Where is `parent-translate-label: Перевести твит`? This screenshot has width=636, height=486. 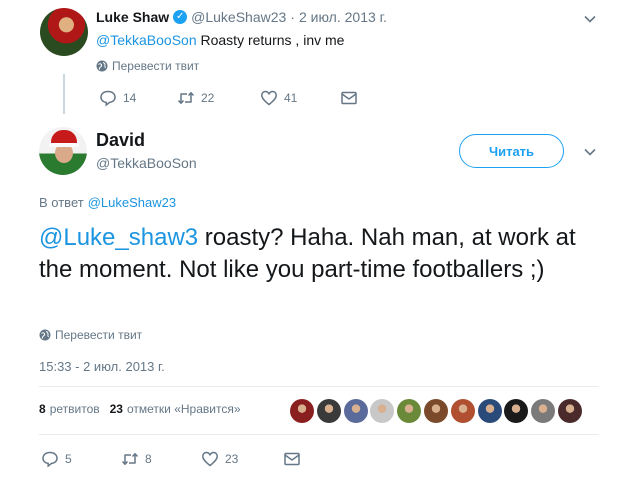 parent-translate-label: Перевести твит is located at coordinates (156, 66).